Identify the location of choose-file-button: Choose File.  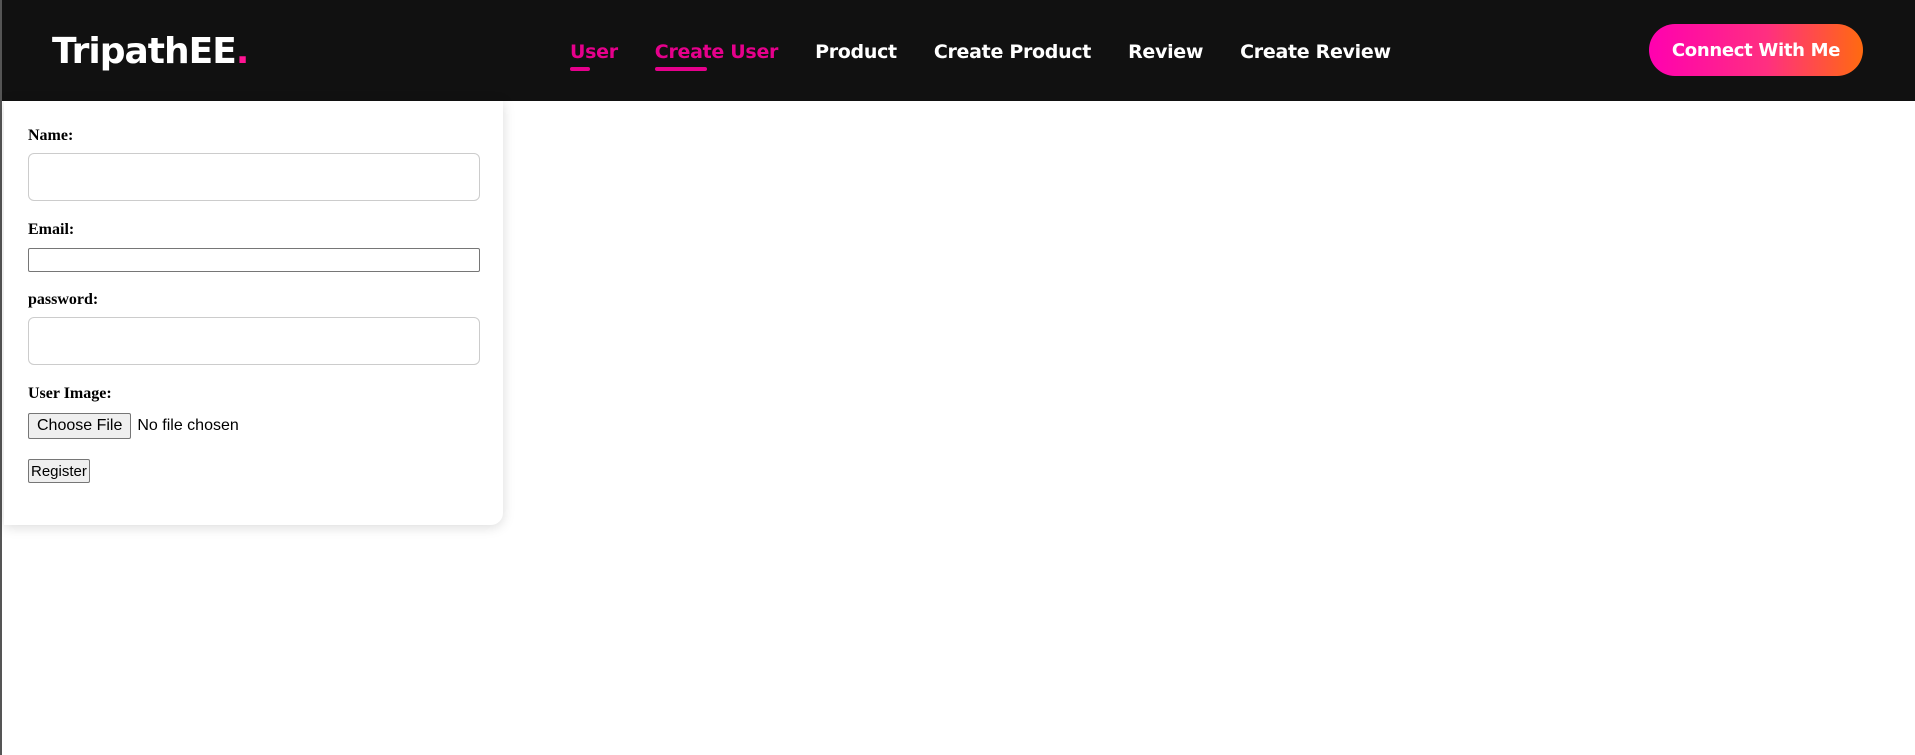
(80, 426).